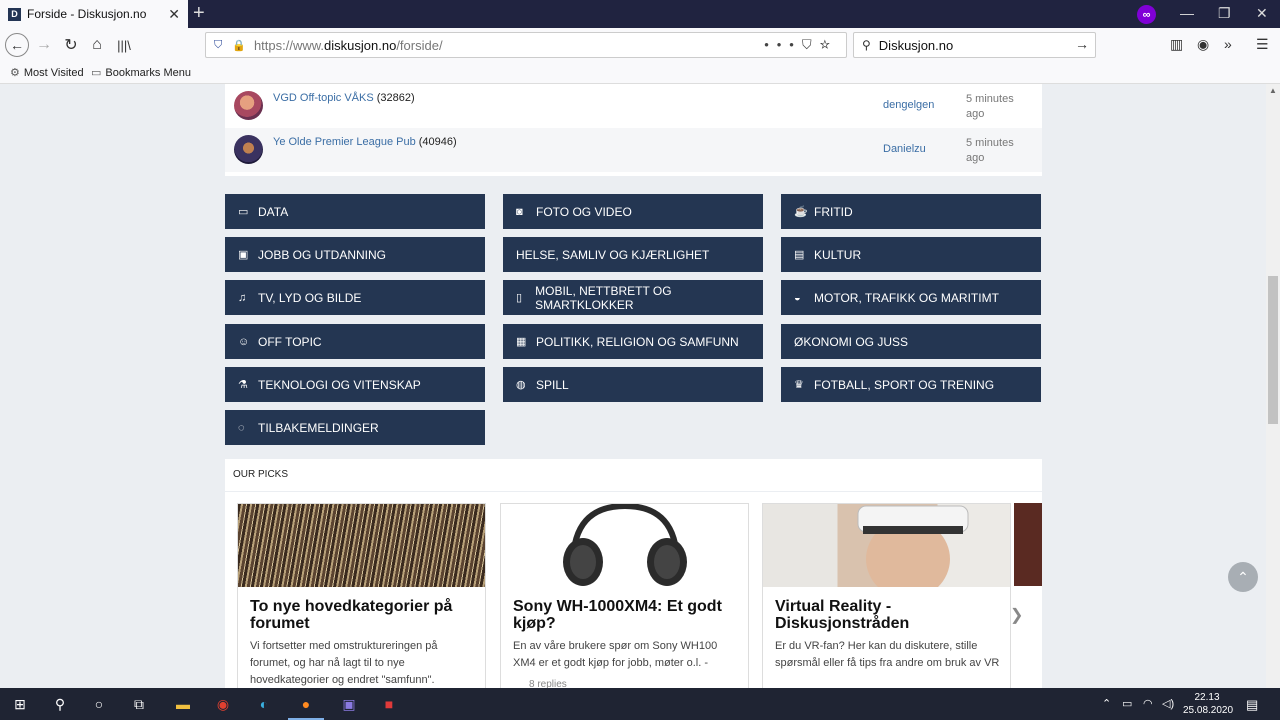 This screenshot has width=1280, height=720. What do you see at coordinates (521, 342) in the screenshot?
I see `building-icon: ▦` at bounding box center [521, 342].